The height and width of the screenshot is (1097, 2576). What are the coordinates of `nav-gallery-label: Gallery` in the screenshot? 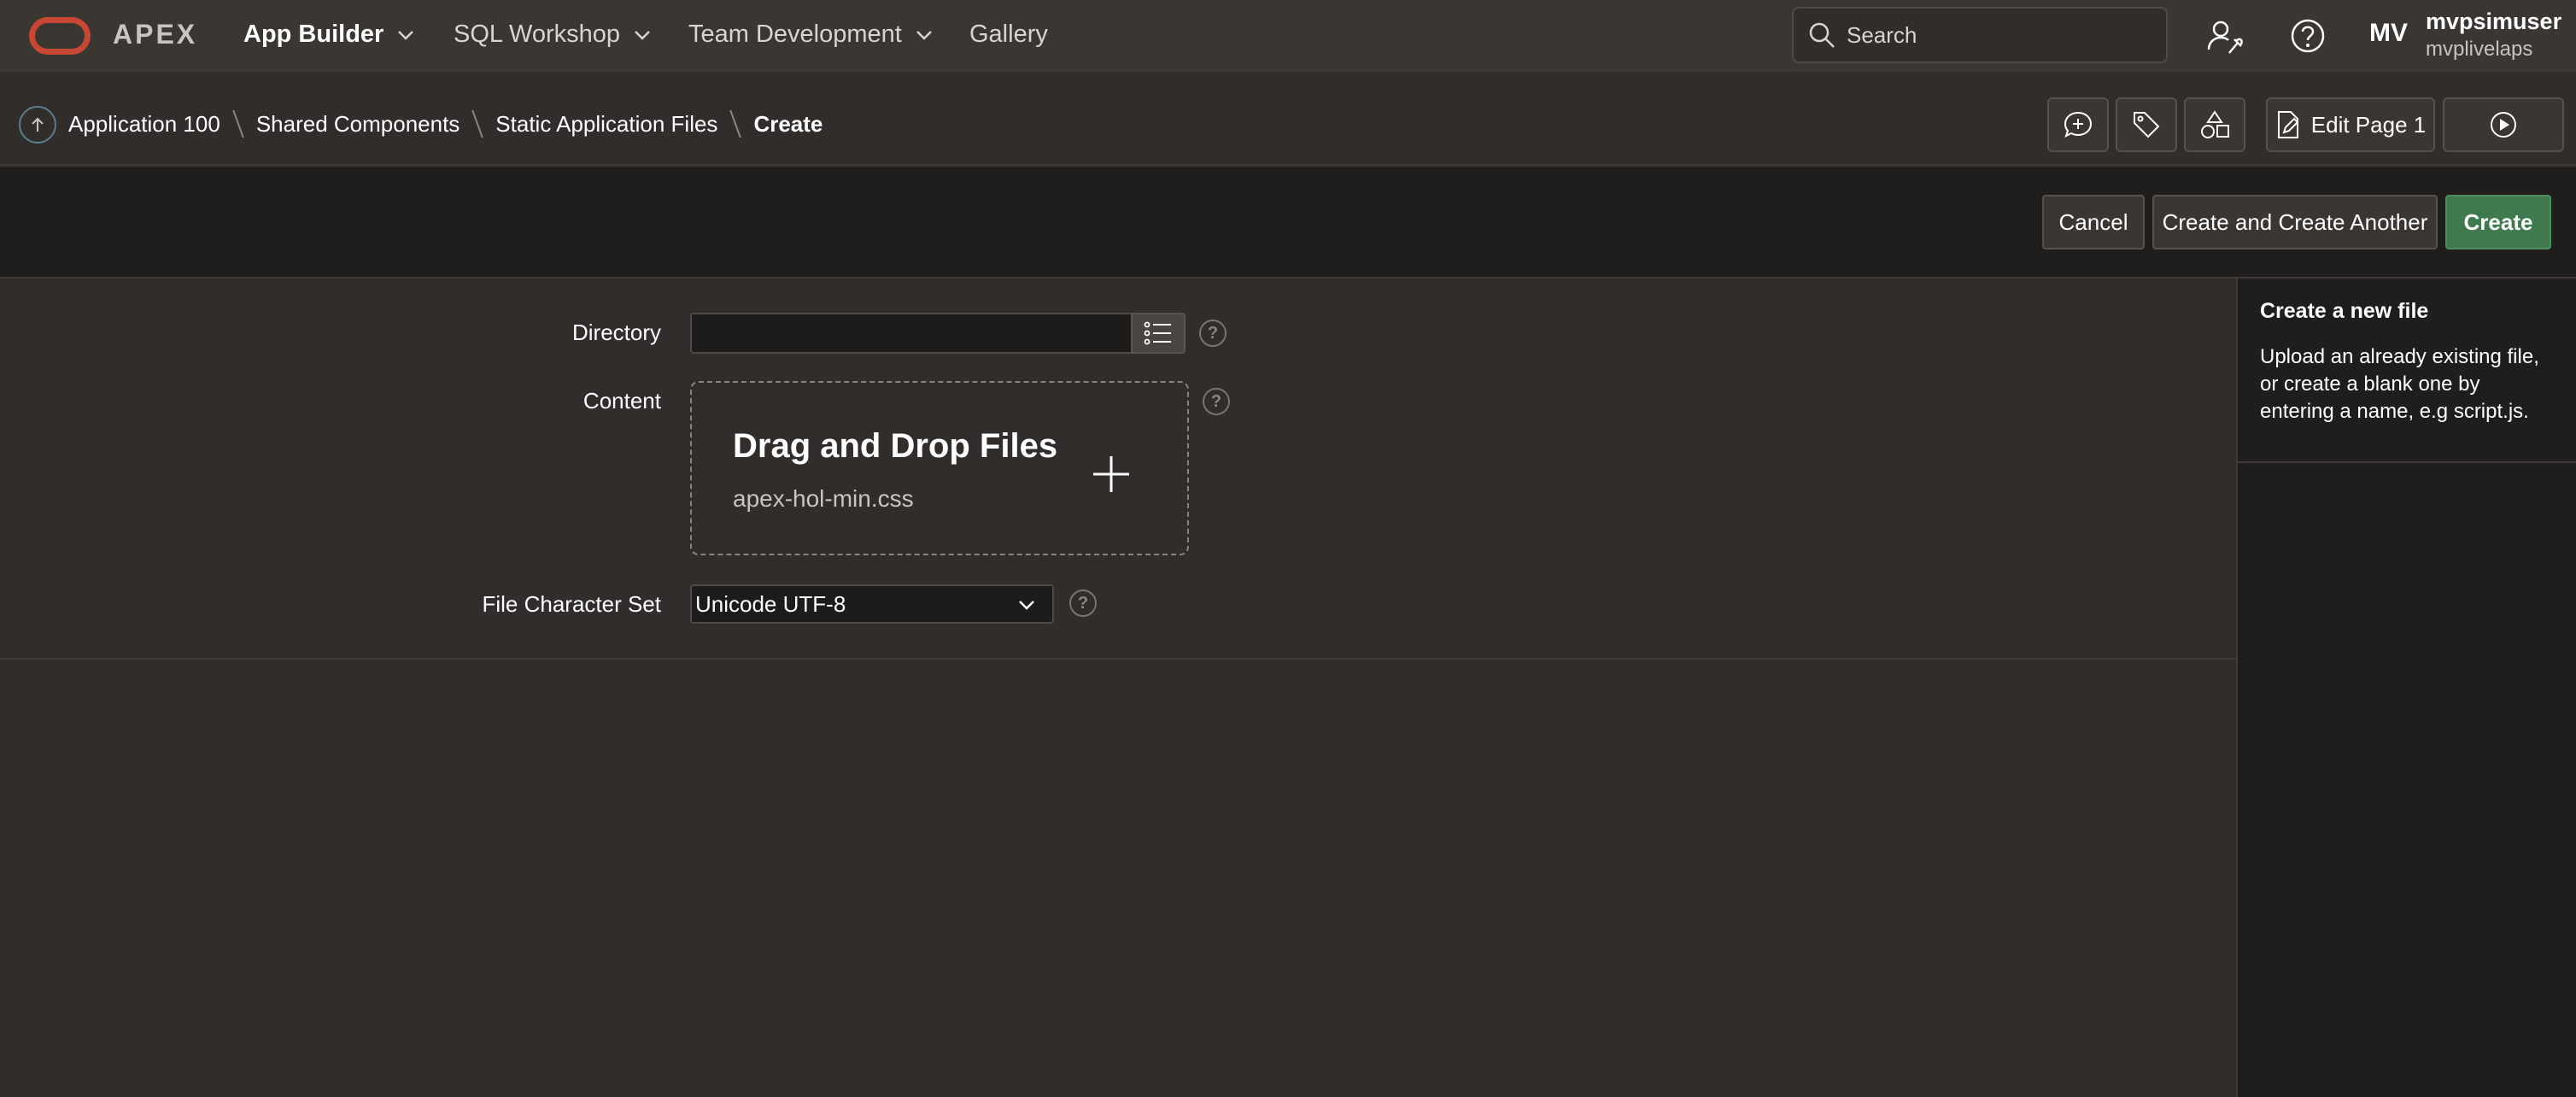 It's located at (1008, 34).